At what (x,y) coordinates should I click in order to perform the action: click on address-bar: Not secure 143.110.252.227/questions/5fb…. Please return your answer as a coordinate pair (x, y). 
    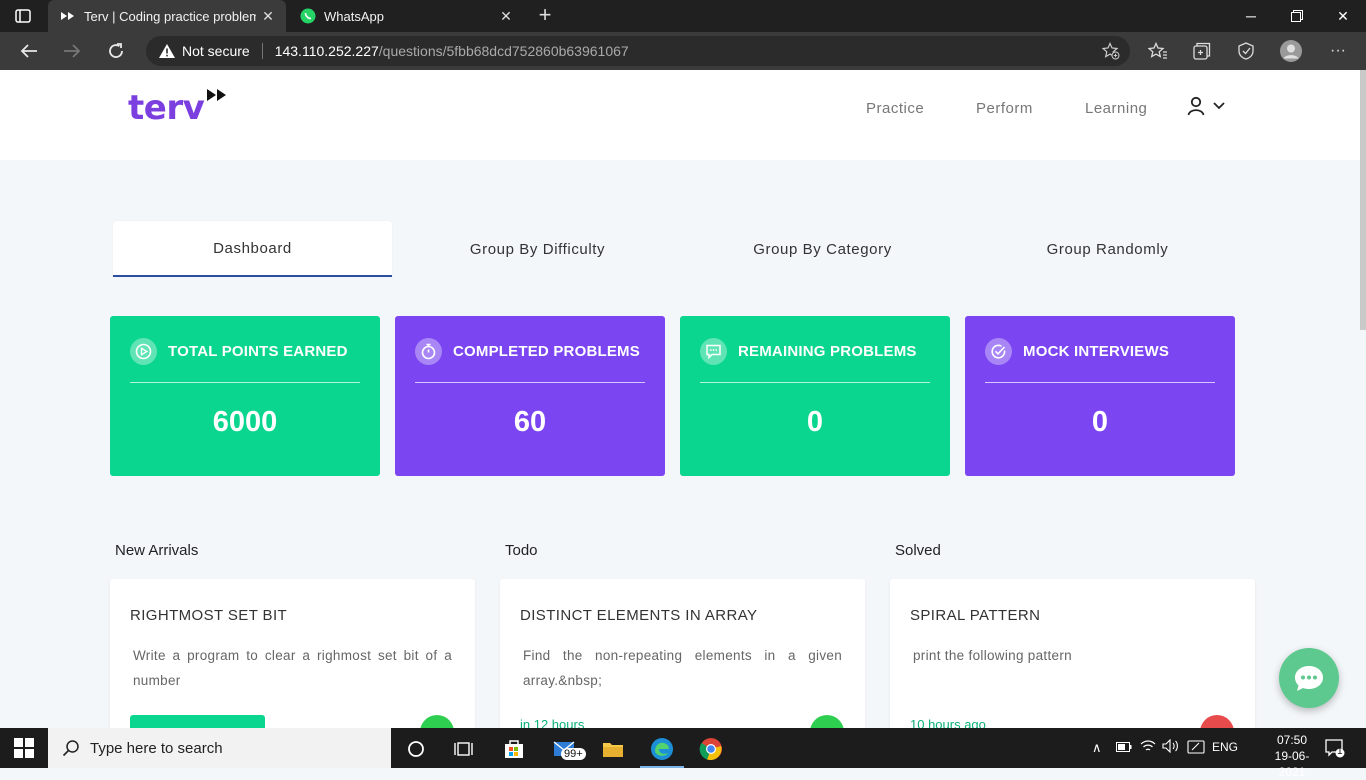
    Looking at the image, I should click on (638, 51).